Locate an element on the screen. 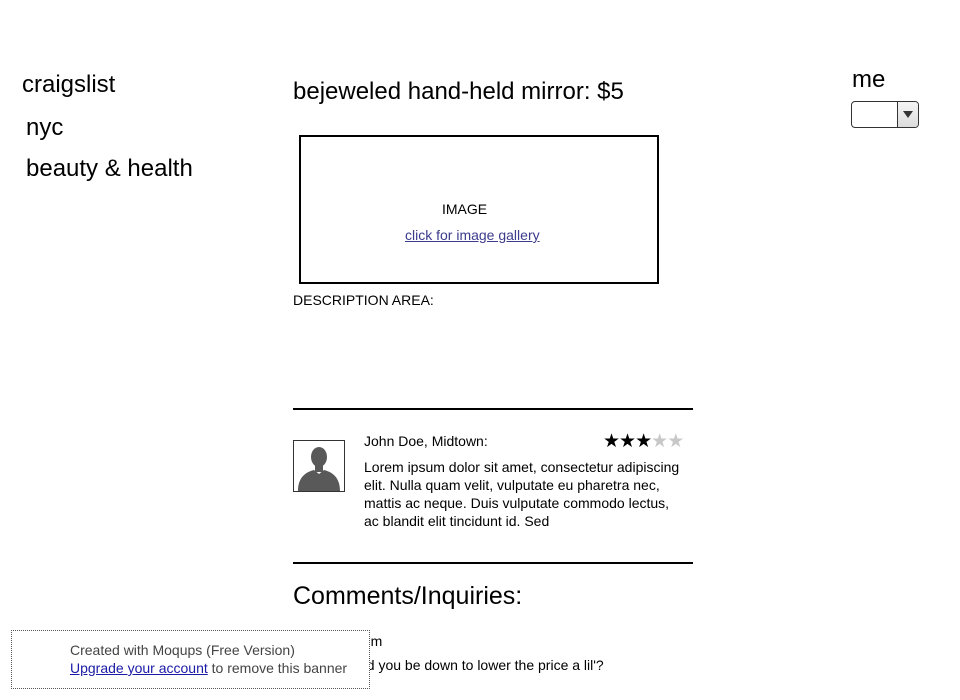  user-dropdown is located at coordinates (885, 114).